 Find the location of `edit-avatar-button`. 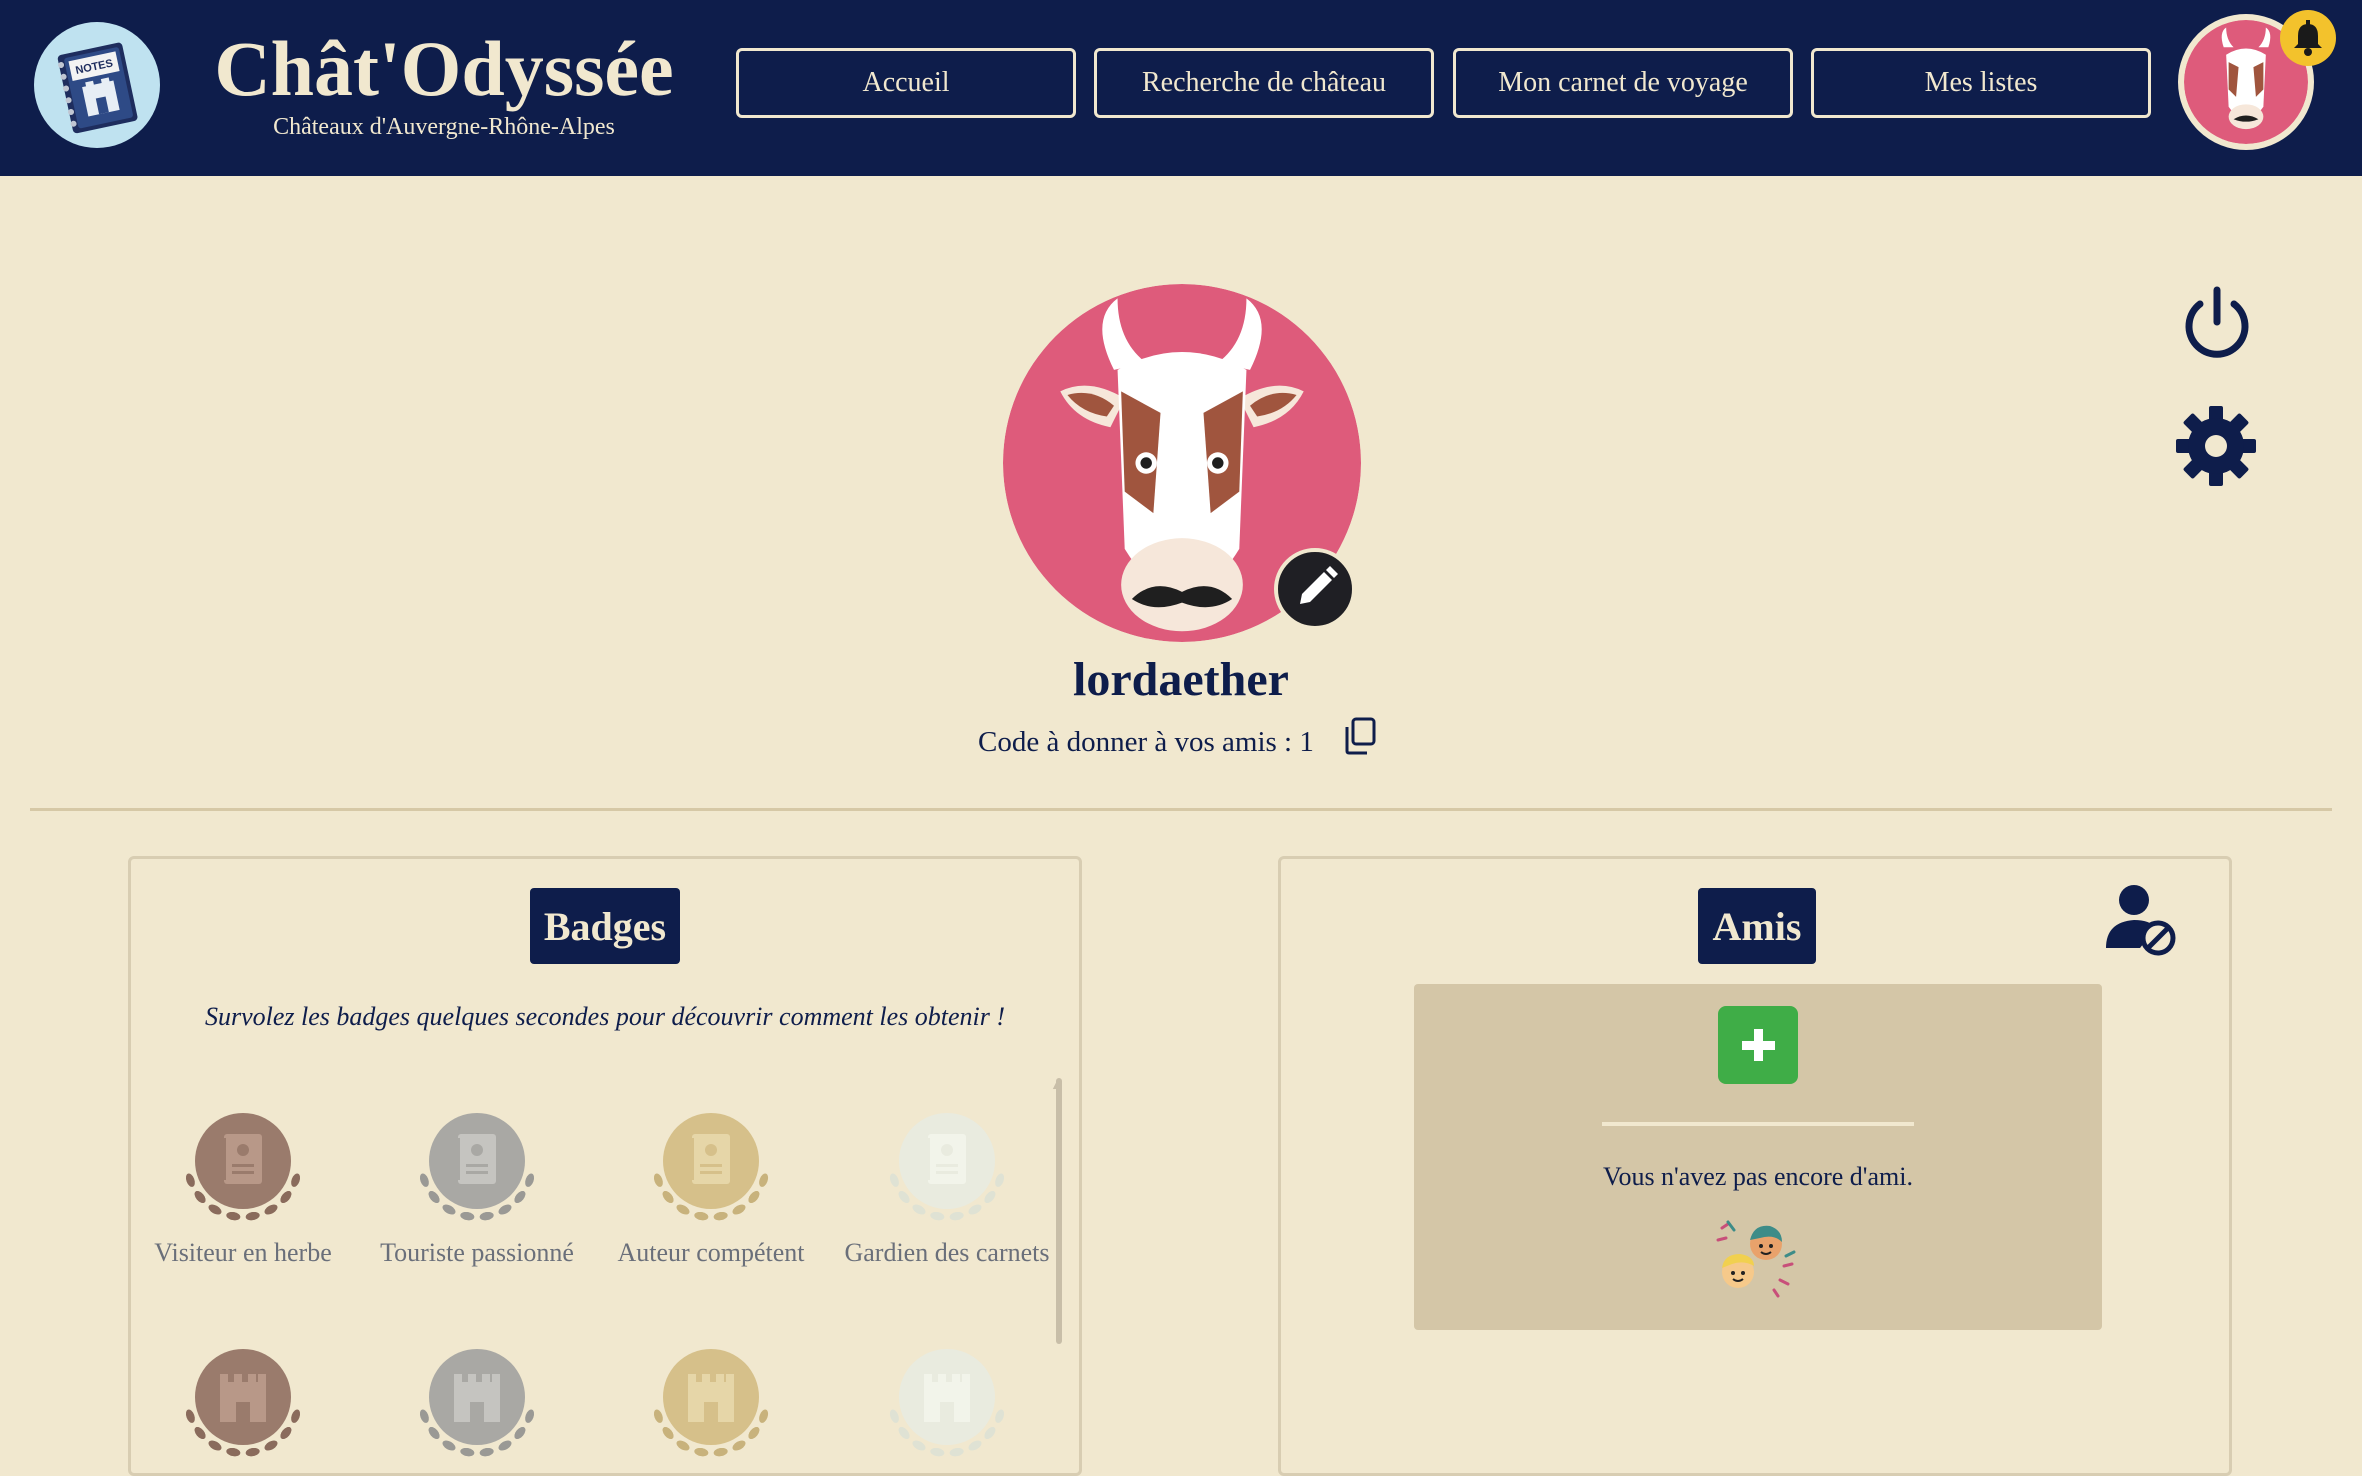

edit-avatar-button is located at coordinates (1315, 589).